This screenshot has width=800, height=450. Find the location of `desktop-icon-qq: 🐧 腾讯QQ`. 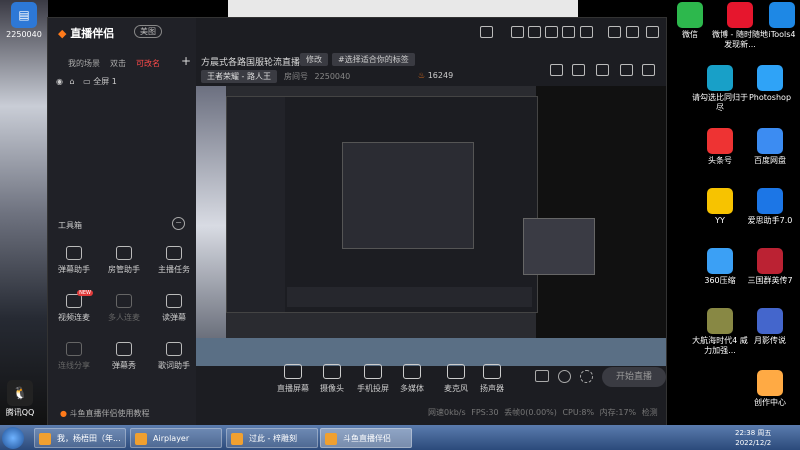

desktop-icon-qq: 🐧 腾讯QQ is located at coordinates (25, 399).